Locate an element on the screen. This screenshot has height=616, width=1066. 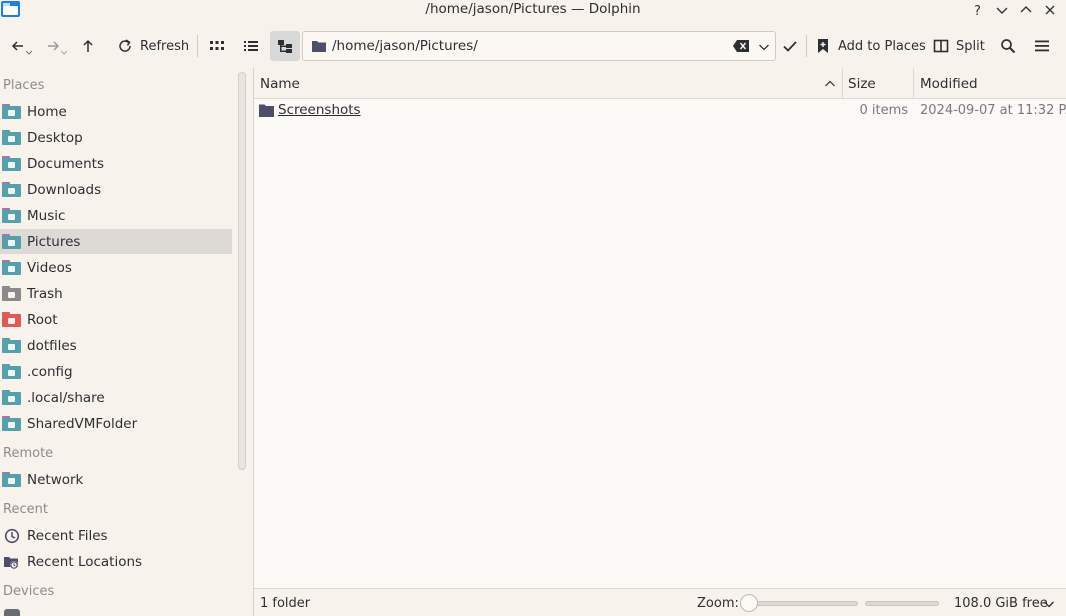
downloads-folder-icon is located at coordinates (11, 189).